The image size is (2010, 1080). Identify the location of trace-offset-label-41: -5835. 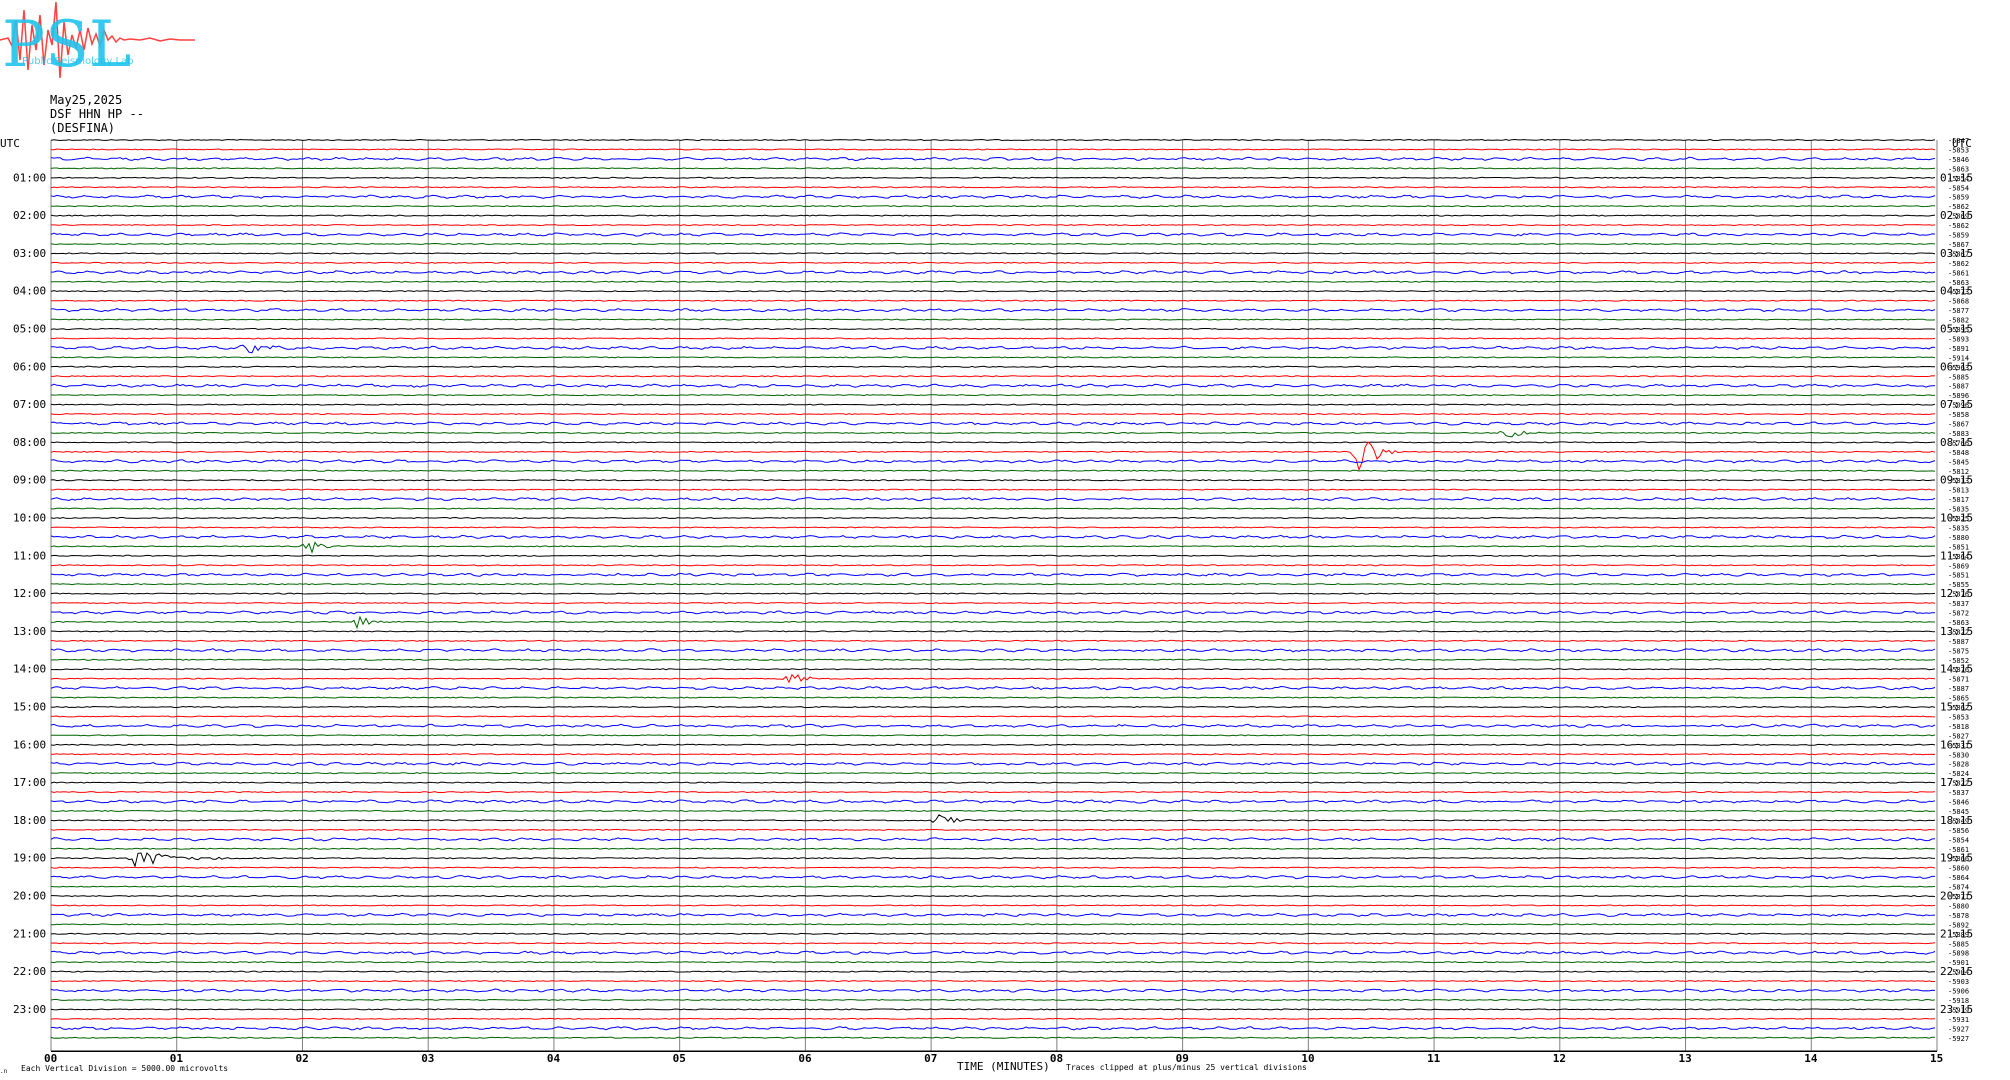
(1958, 528).